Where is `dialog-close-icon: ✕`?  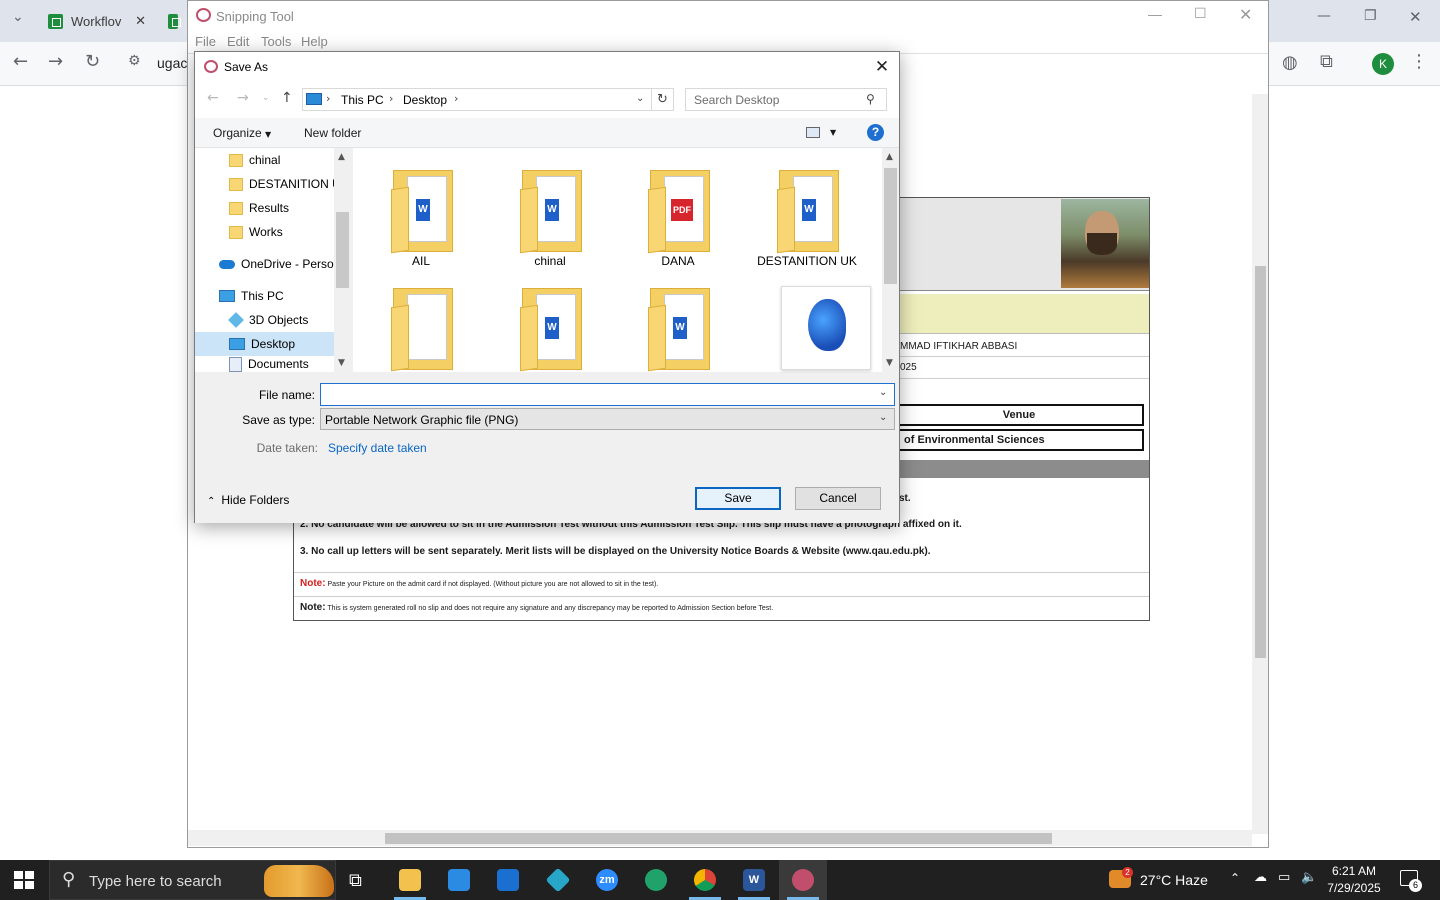
dialog-close-icon: ✕ is located at coordinates (882, 67).